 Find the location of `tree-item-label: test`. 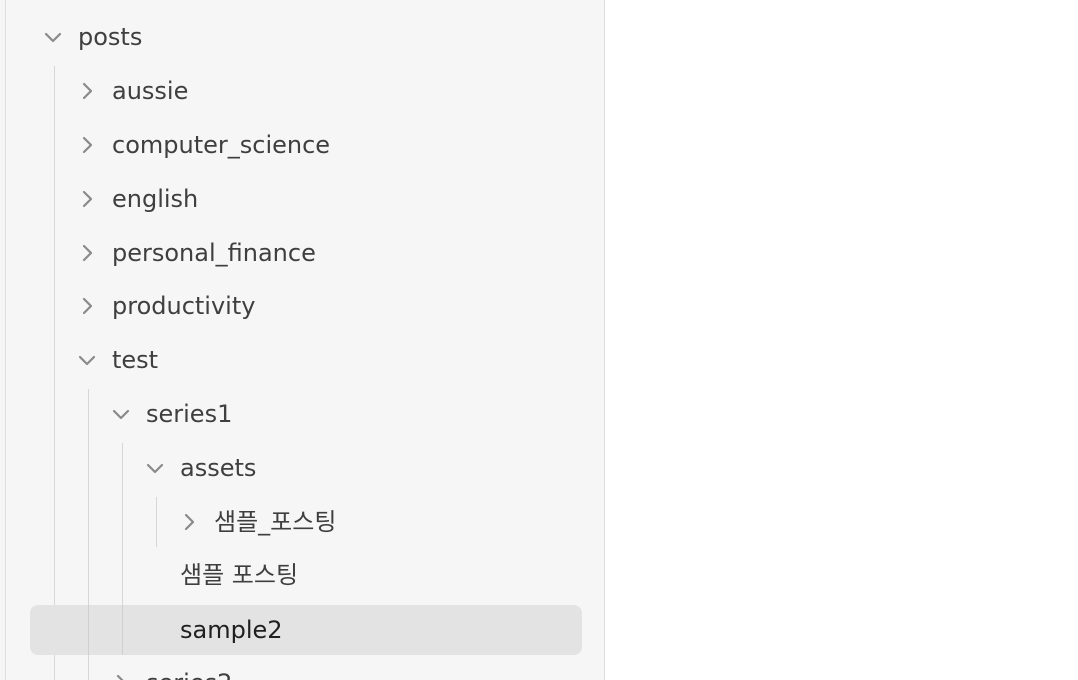

tree-item-label: test is located at coordinates (135, 360).